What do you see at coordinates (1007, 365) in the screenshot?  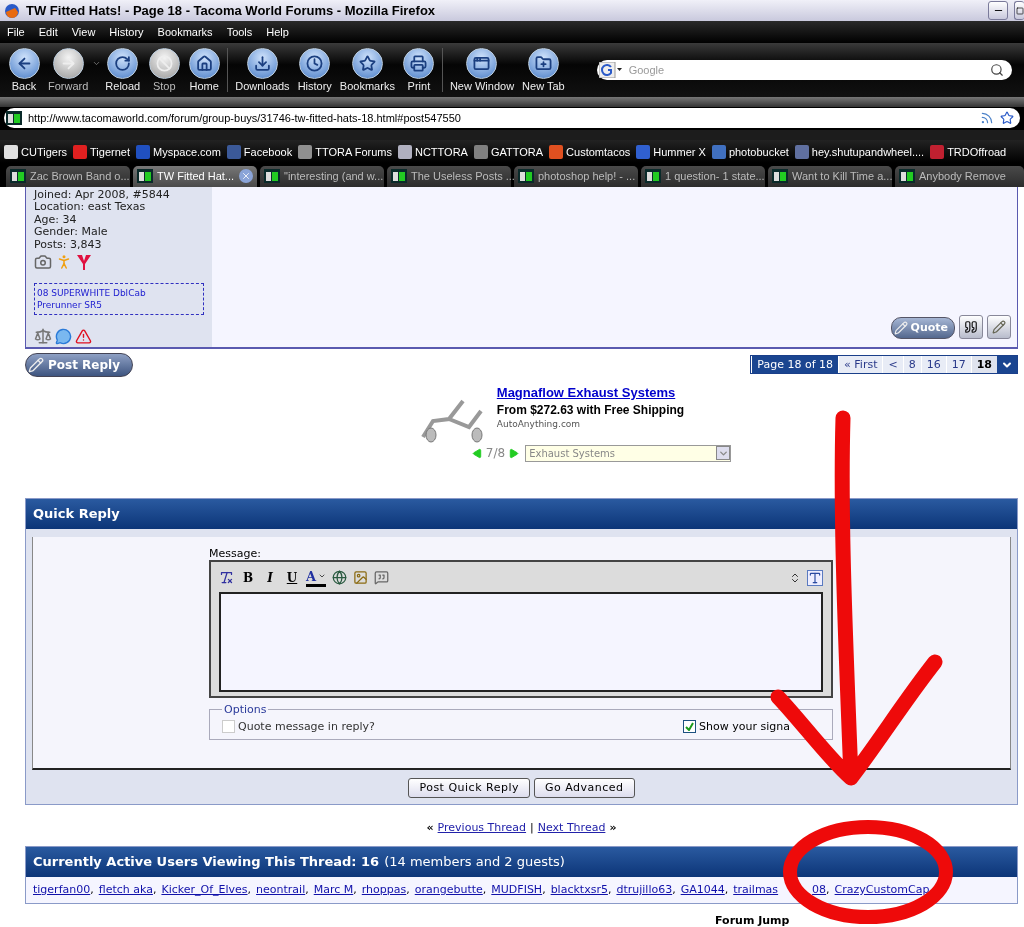 I see `page-menu-button` at bounding box center [1007, 365].